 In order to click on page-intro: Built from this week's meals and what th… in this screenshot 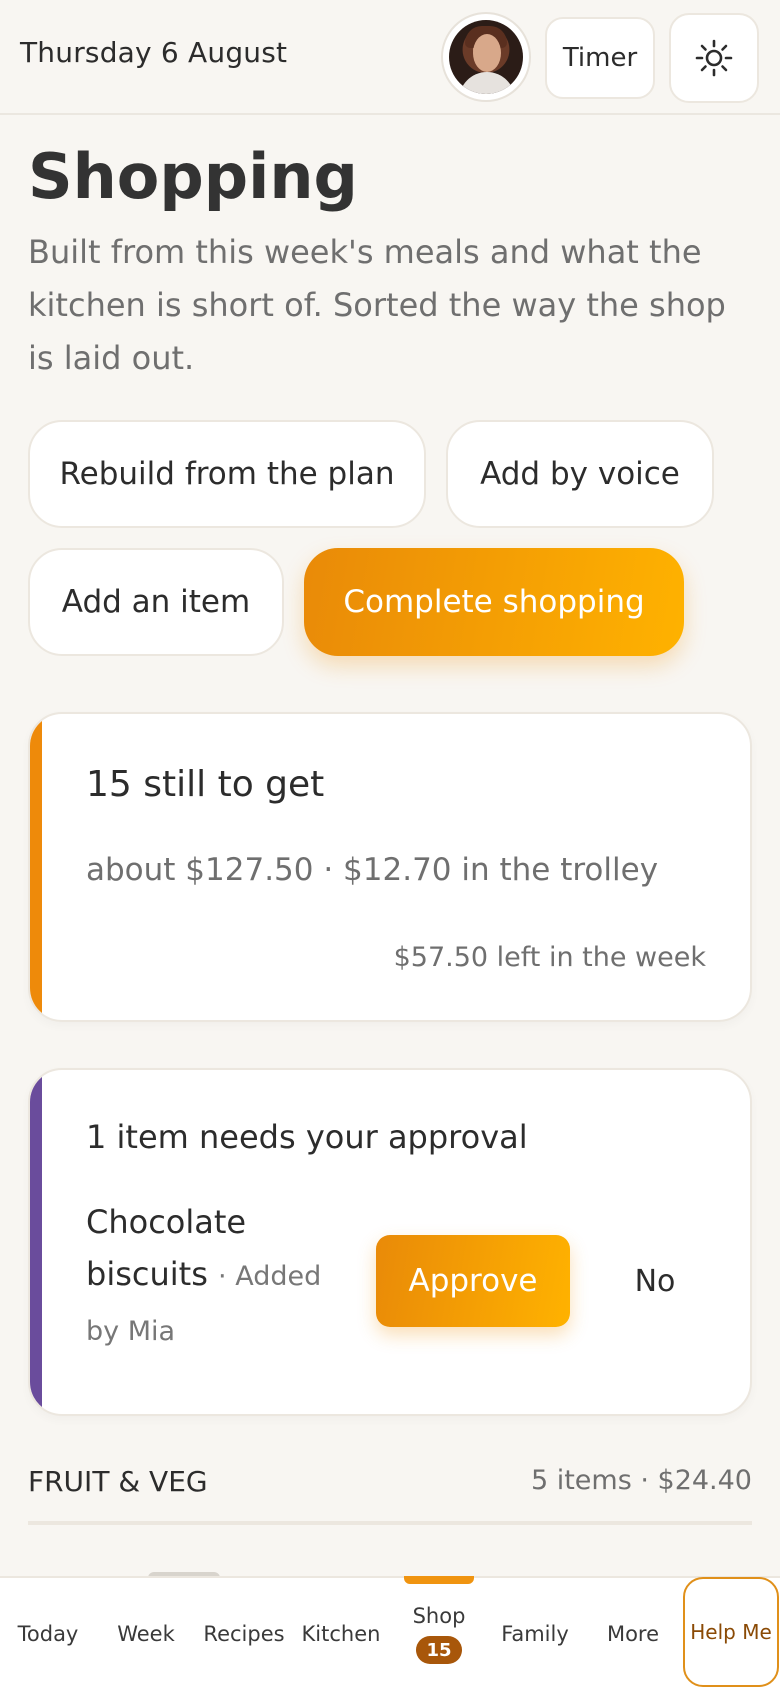, I will do `click(377, 305)`.